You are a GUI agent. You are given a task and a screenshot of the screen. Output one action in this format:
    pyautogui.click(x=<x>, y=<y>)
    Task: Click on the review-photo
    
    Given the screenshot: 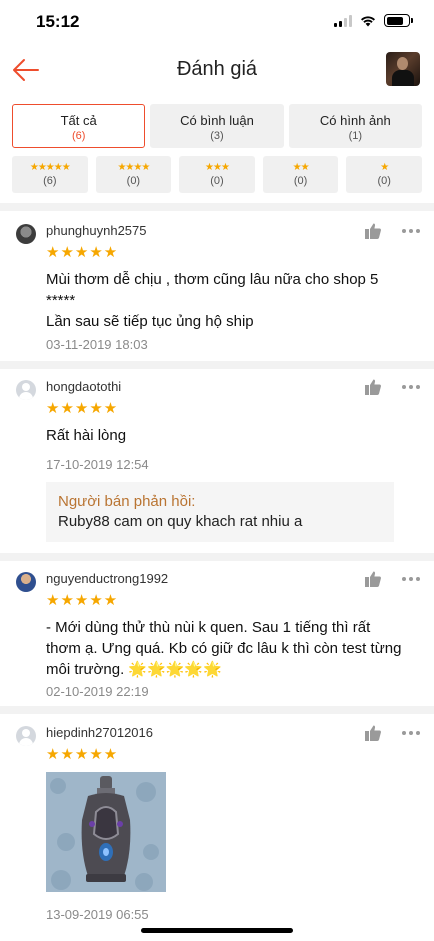 What is the action you would take?
    pyautogui.click(x=106, y=832)
    